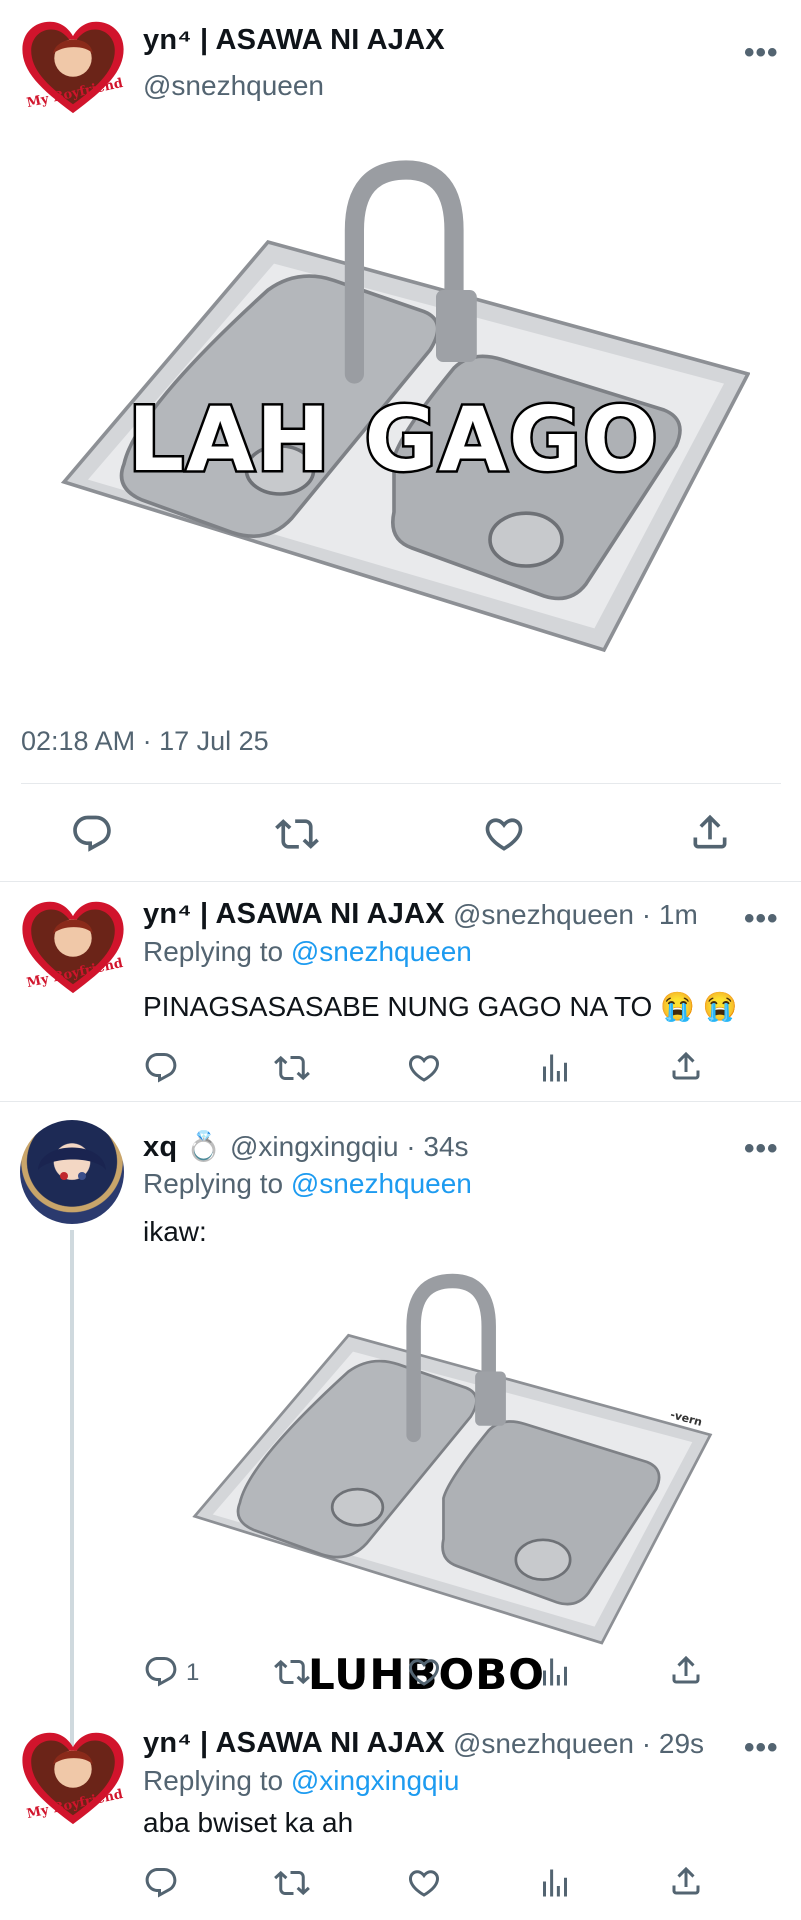 The width and height of the screenshot is (801, 1920). What do you see at coordinates (448, 1462) in the screenshot?
I see `sink-image-icon` at bounding box center [448, 1462].